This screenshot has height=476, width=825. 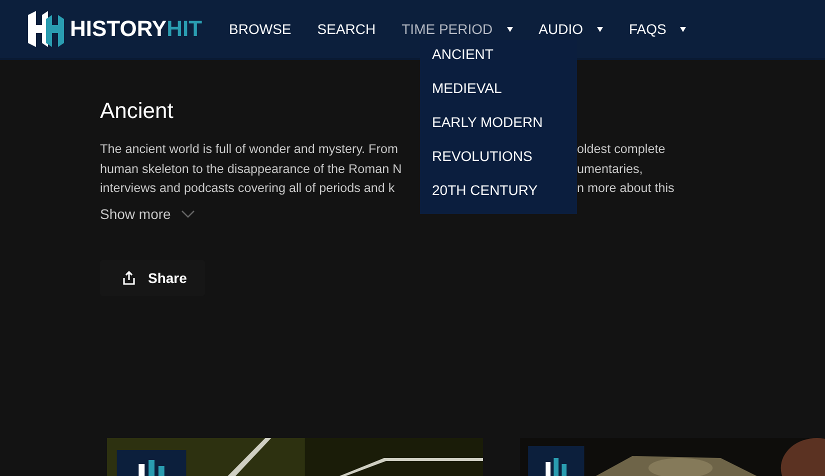 What do you see at coordinates (657, 29) in the screenshot?
I see `nav-link: FAQS` at bounding box center [657, 29].